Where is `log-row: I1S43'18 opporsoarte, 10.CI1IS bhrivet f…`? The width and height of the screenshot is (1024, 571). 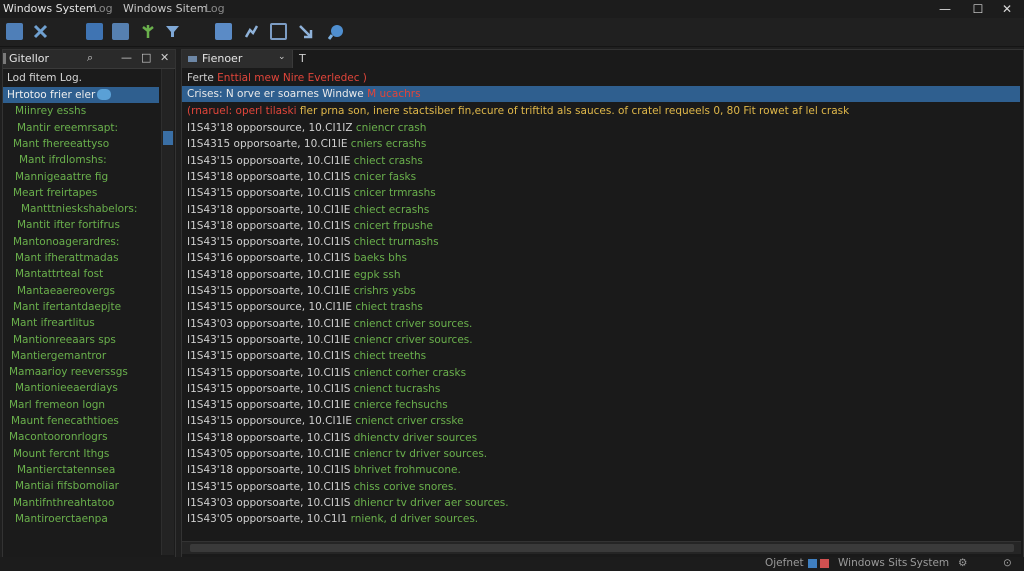
log-row: I1S43'18 opporsoarte, 10.CI1IS bhrivet f… is located at coordinates (324, 470).